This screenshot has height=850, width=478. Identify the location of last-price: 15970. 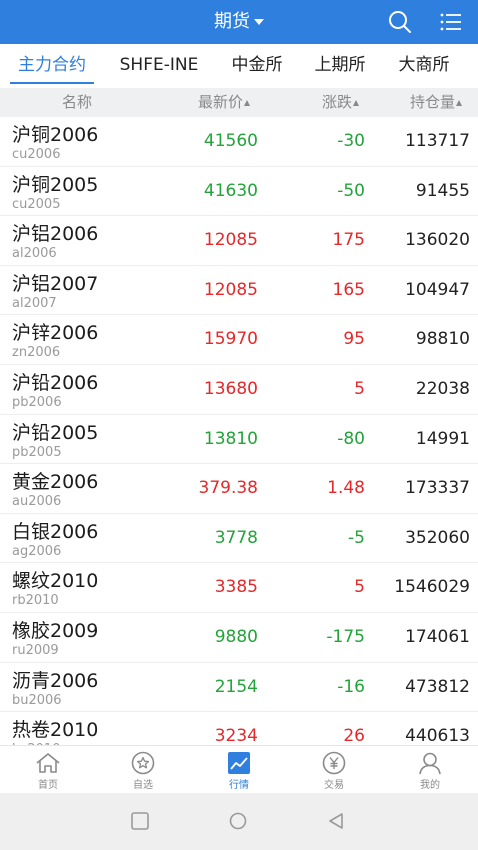
(230, 339).